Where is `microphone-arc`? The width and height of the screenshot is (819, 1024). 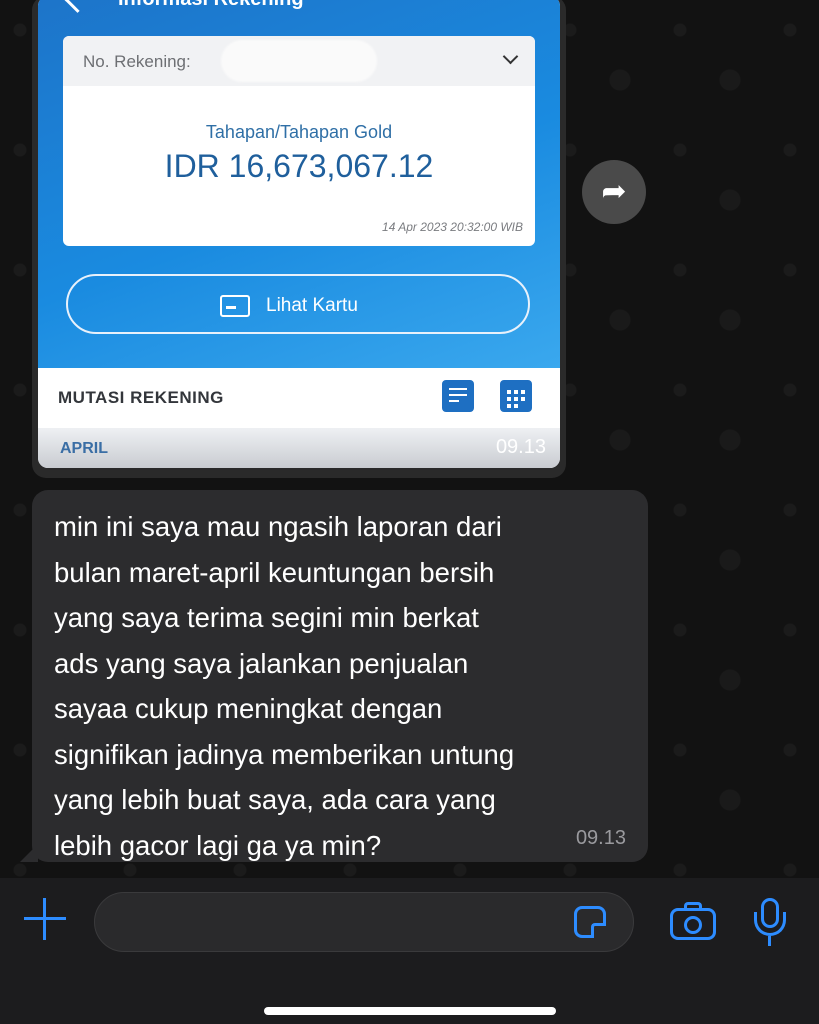
microphone-arc is located at coordinates (770, 924).